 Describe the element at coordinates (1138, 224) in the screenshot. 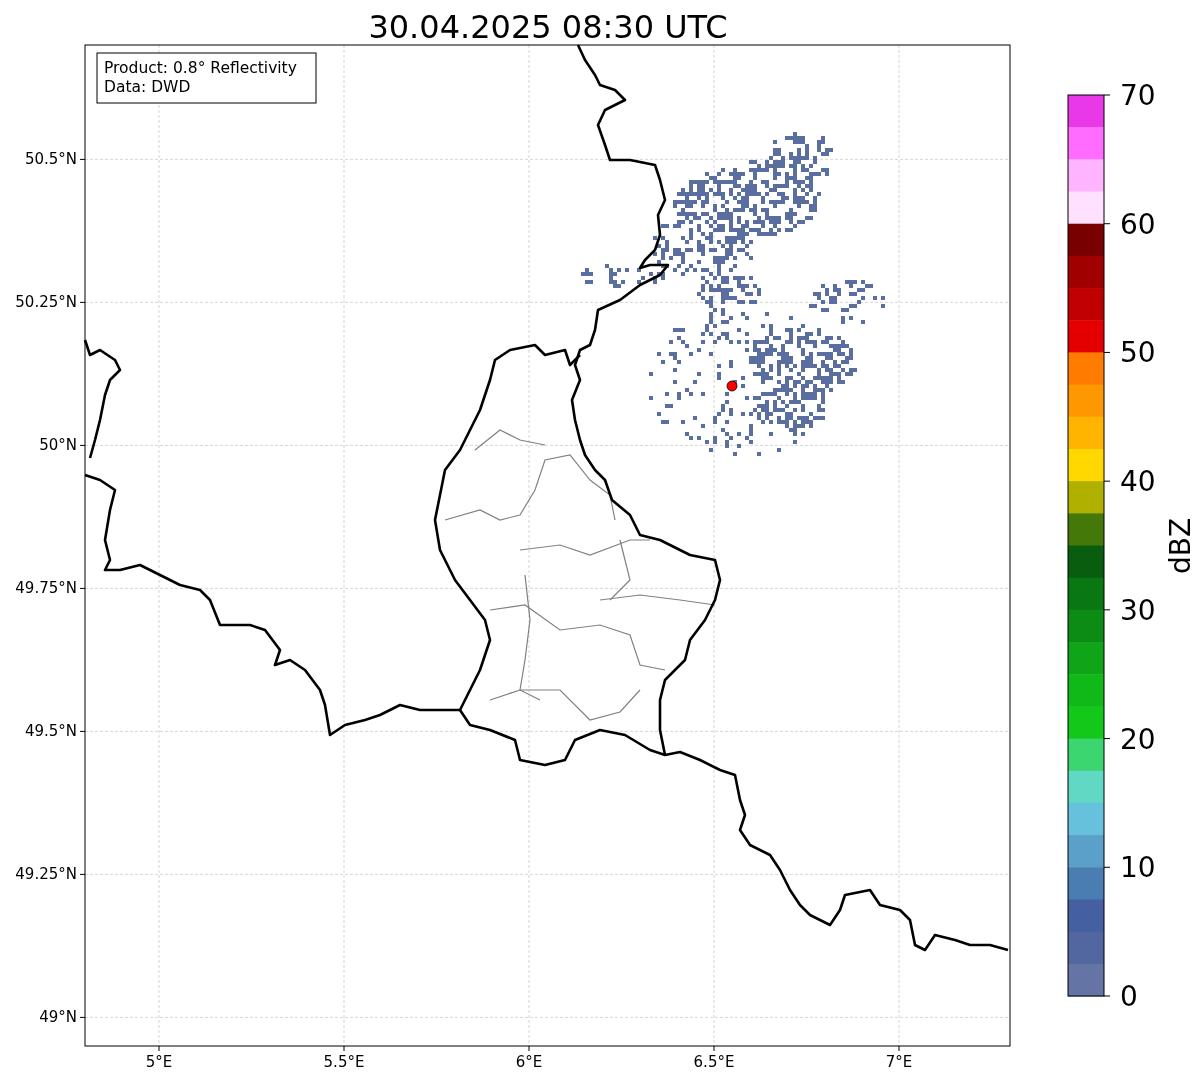

I see `colorbar-tick-label: 60` at that location.